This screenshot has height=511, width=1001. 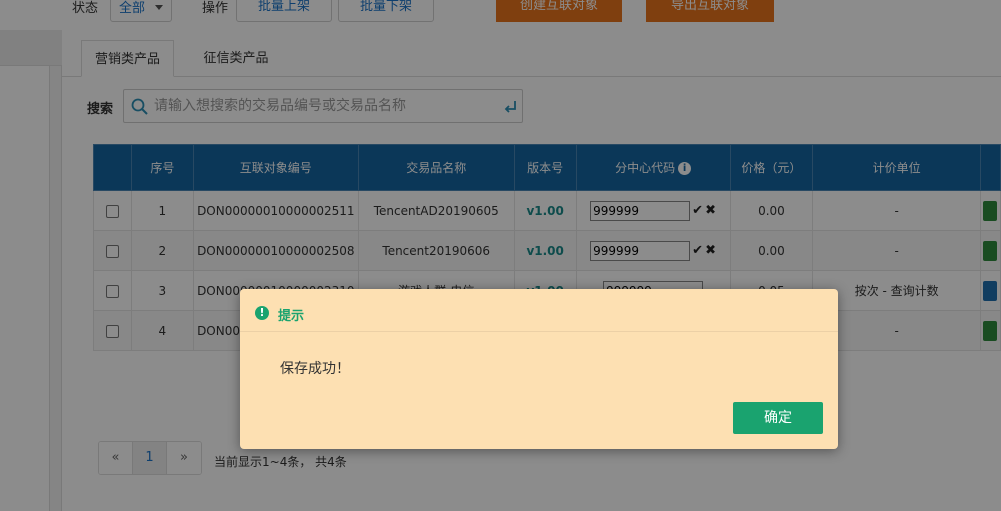 I want to click on dialog-title: 提示, so click(x=291, y=316).